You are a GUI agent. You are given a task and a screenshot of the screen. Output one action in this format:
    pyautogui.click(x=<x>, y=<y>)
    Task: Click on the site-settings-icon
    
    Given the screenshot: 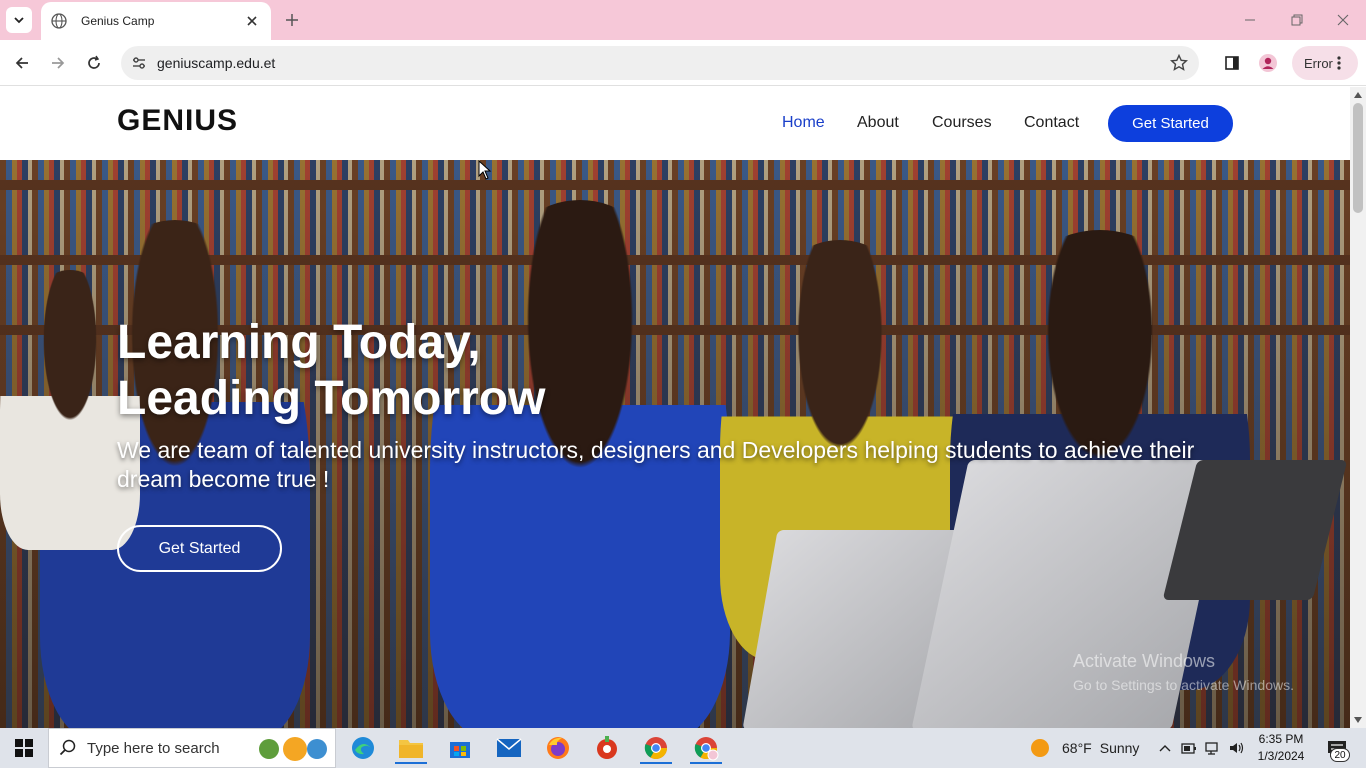 What is the action you would take?
    pyautogui.click(x=139, y=63)
    